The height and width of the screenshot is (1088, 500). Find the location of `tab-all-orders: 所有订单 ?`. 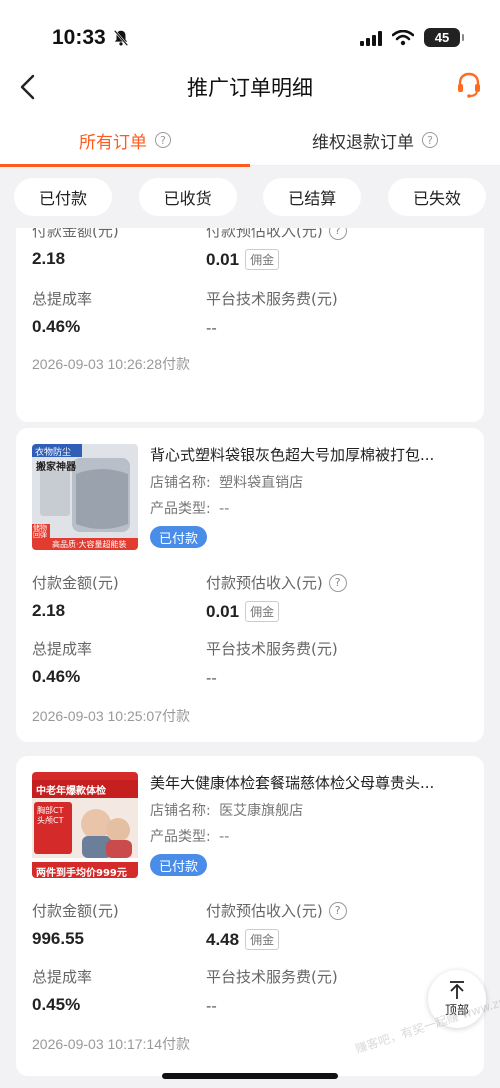

tab-all-orders: 所有订单 ? is located at coordinates (125, 140).